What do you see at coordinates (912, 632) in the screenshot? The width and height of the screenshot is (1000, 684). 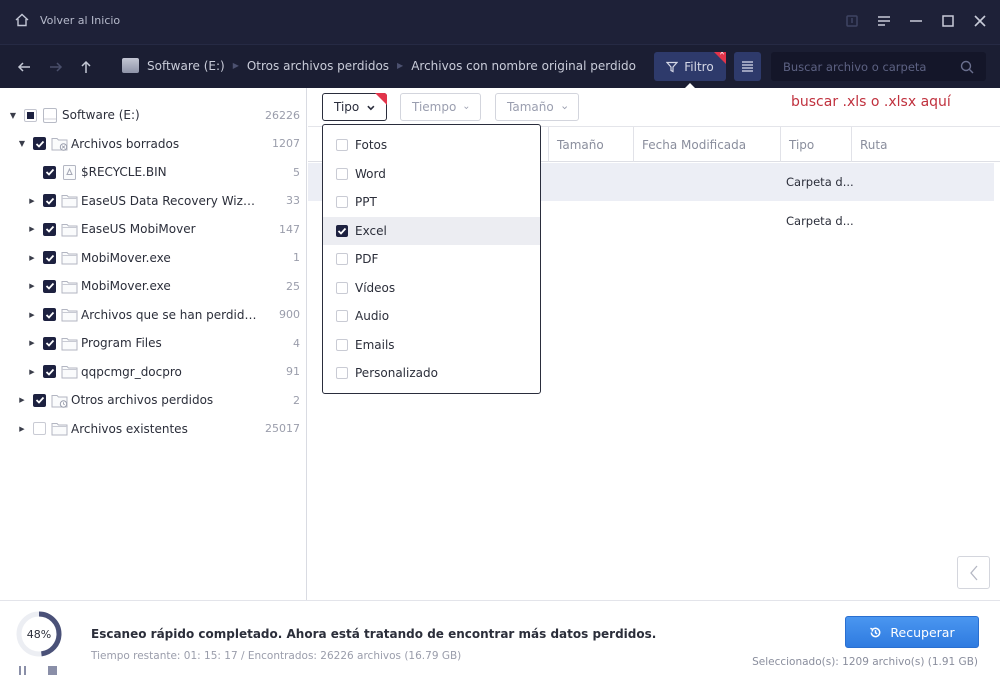 I see `recover-button: Recuperar` at bounding box center [912, 632].